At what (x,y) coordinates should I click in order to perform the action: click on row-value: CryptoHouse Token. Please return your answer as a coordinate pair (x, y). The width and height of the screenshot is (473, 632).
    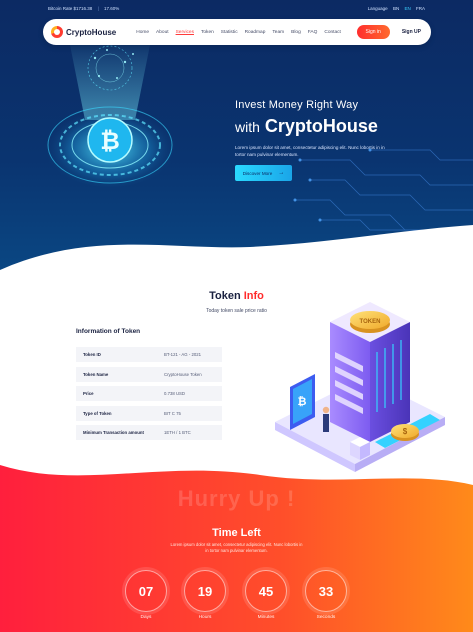
    Looking at the image, I should click on (183, 374).